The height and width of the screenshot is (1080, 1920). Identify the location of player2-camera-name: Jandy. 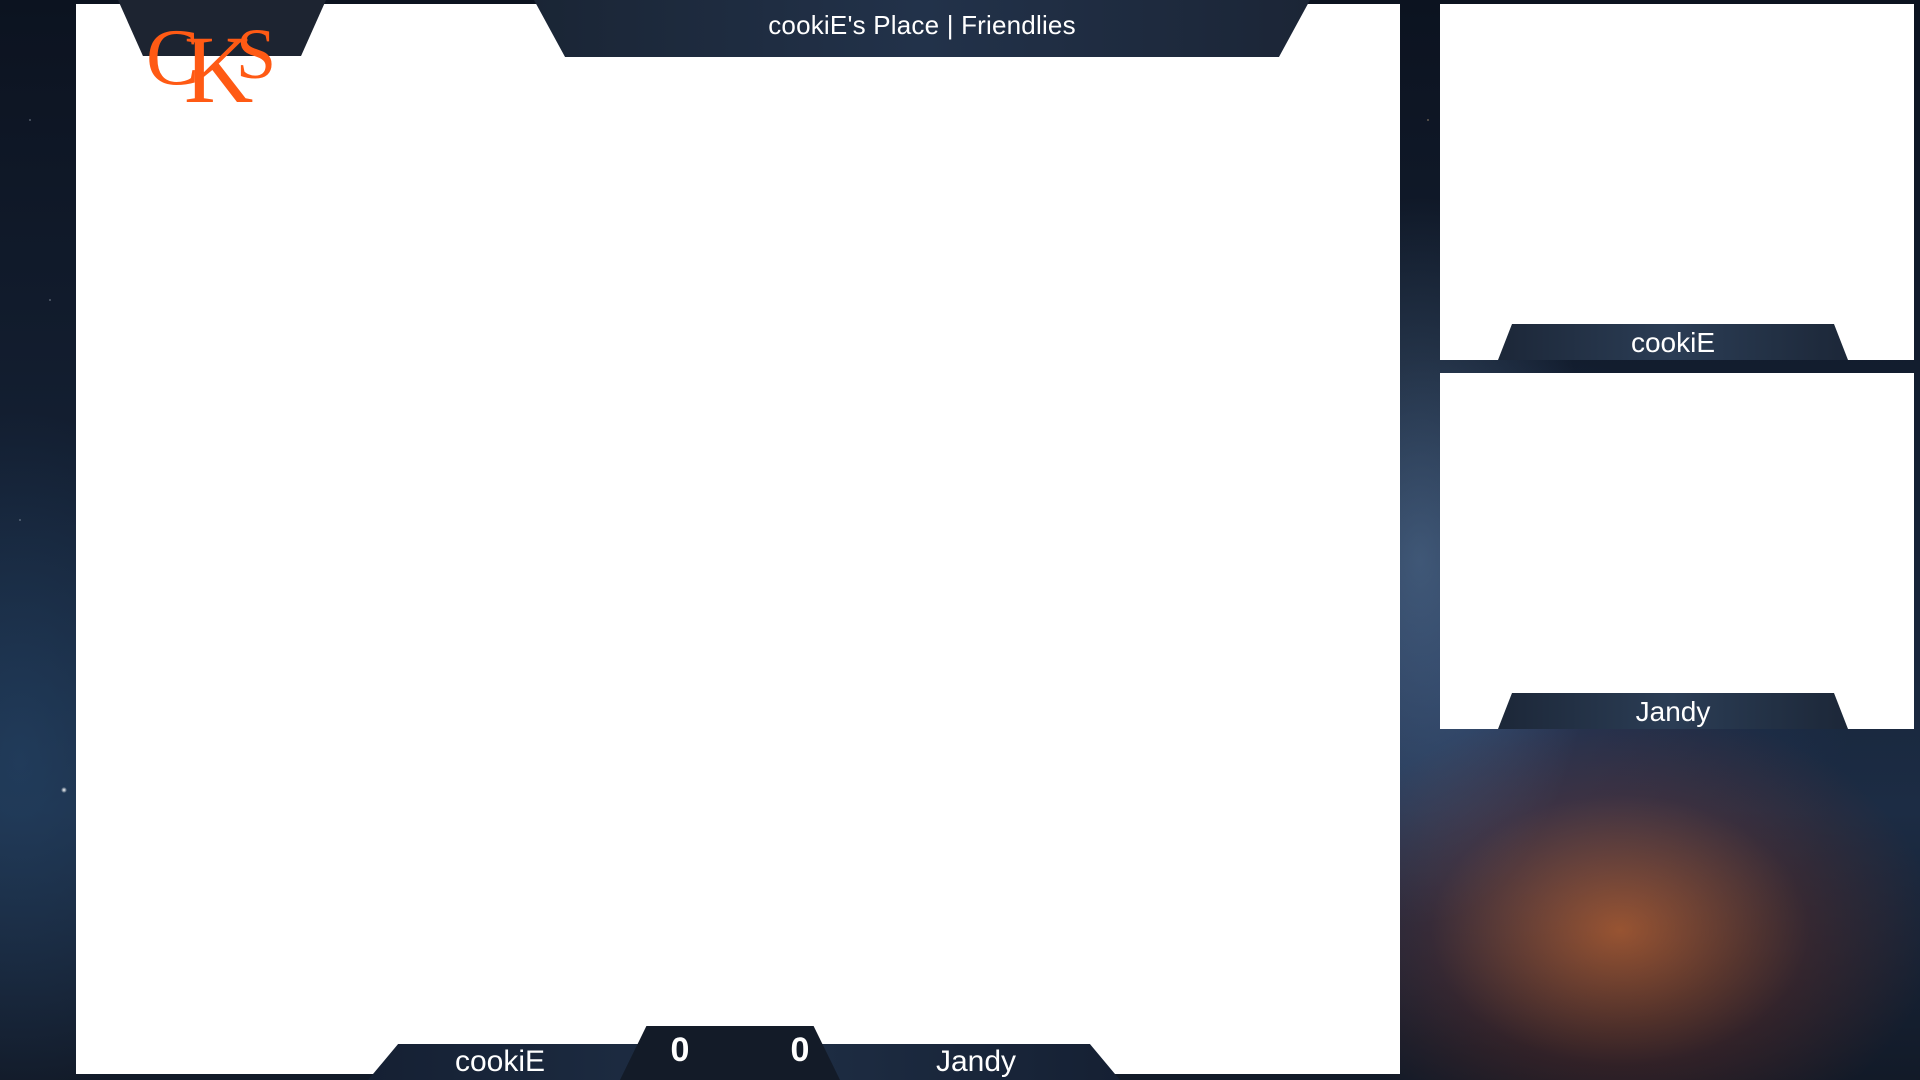
(1673, 711).